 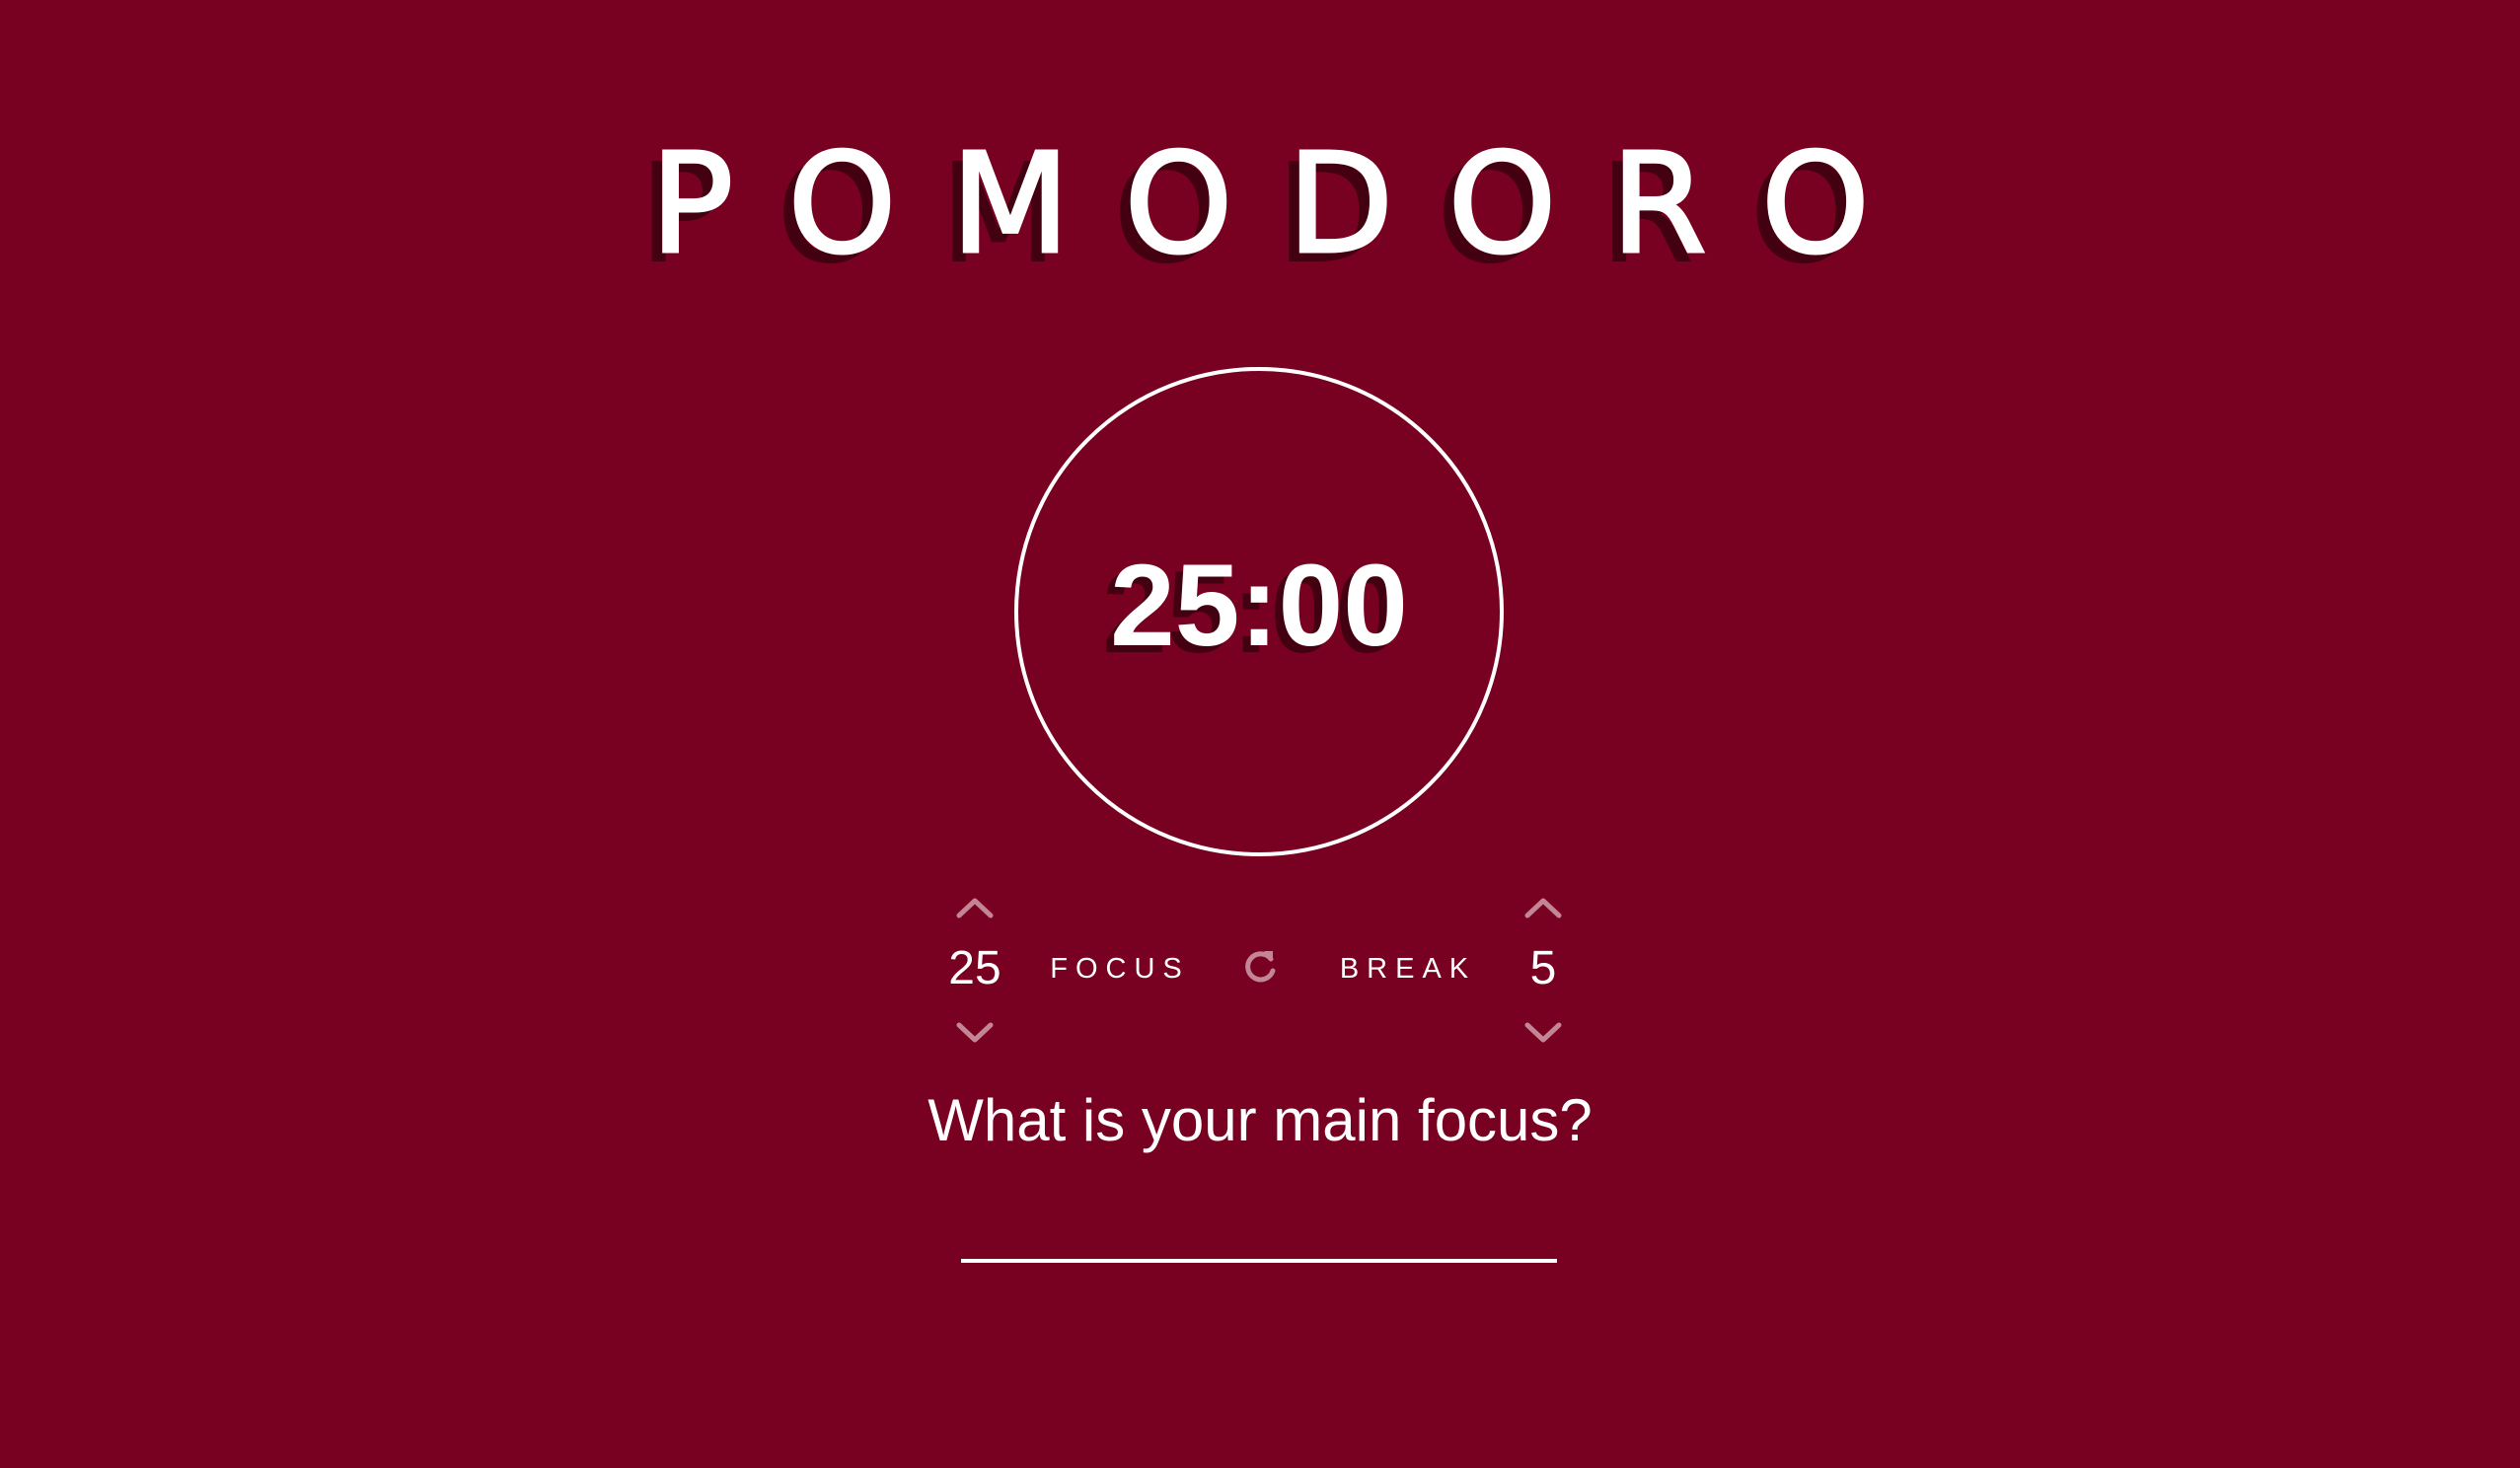 I want to click on focus-decrease-button, so click(x=975, y=1033).